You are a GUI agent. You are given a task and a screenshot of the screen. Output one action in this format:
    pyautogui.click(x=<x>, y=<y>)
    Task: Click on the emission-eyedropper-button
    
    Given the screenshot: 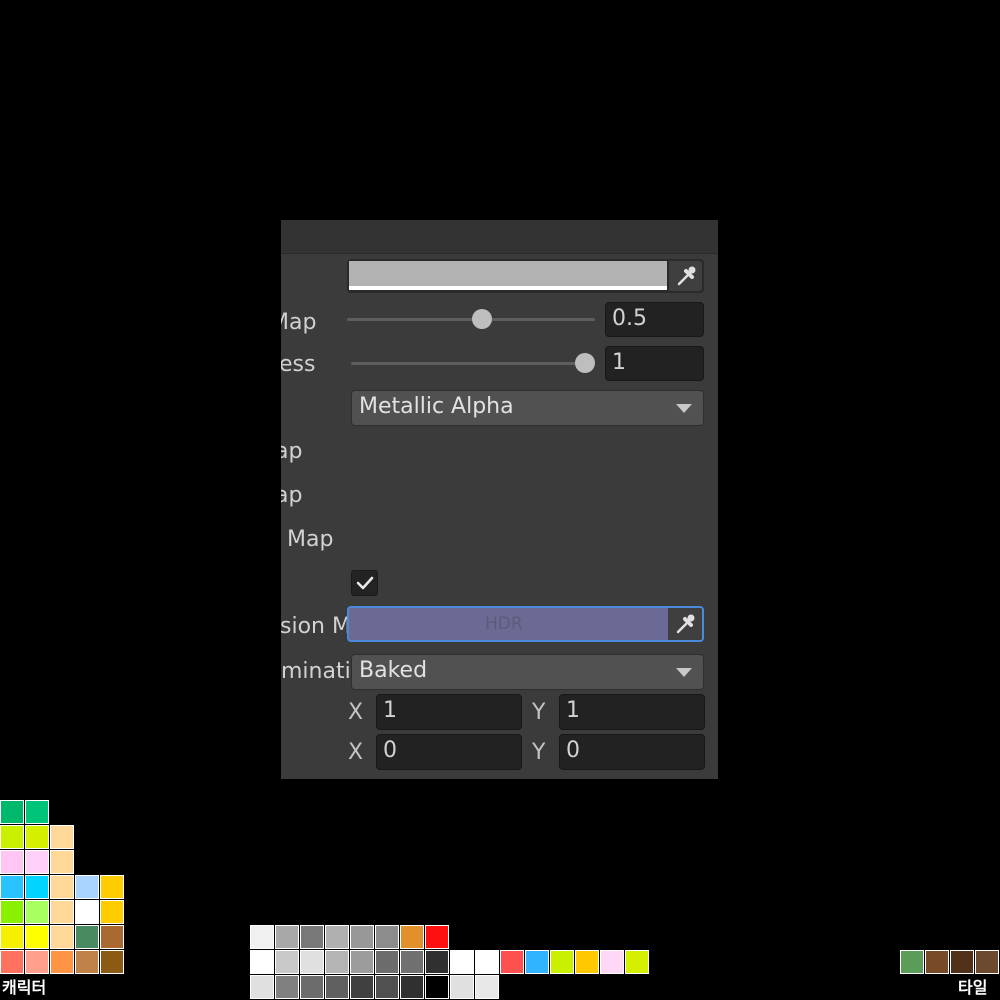 What is the action you would take?
    pyautogui.click(x=685, y=624)
    